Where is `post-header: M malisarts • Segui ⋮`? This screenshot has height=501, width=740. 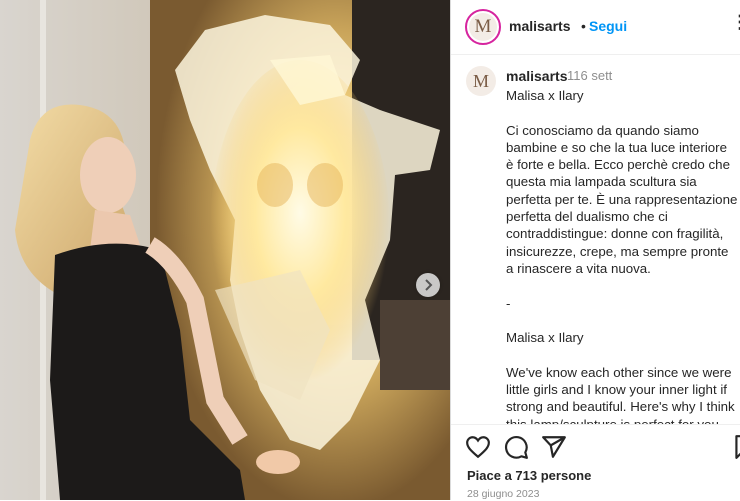 post-header: M malisarts • Segui ⋮ is located at coordinates (595, 27).